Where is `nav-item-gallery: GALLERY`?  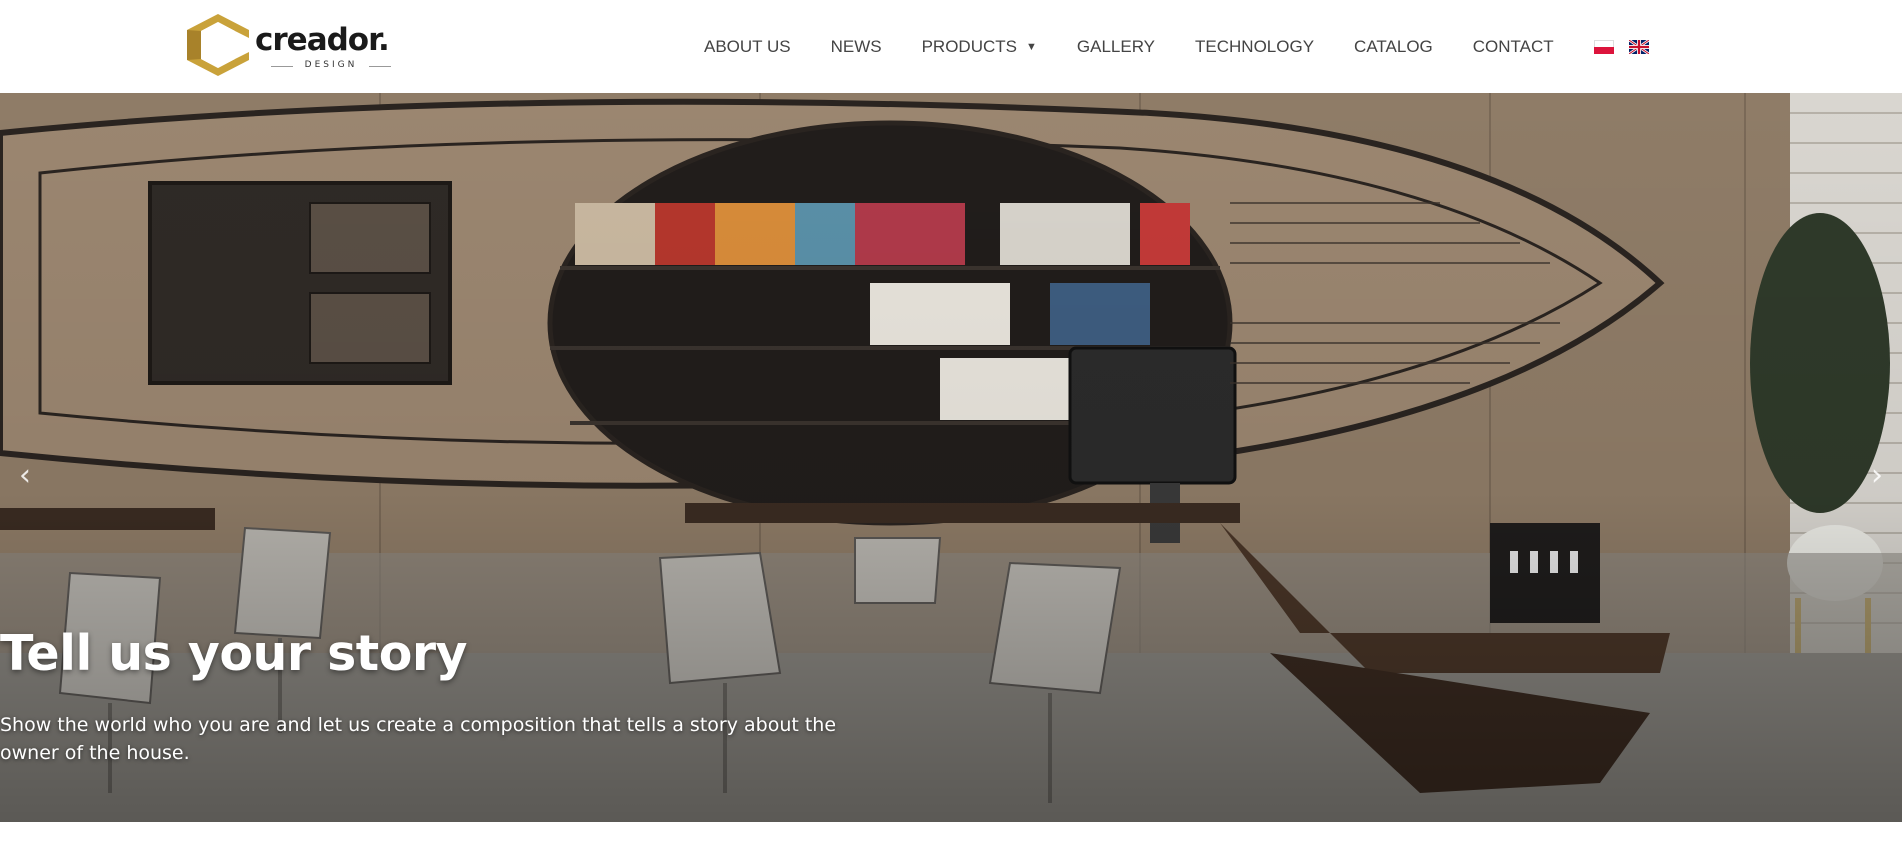 nav-item-gallery: GALLERY is located at coordinates (1116, 47).